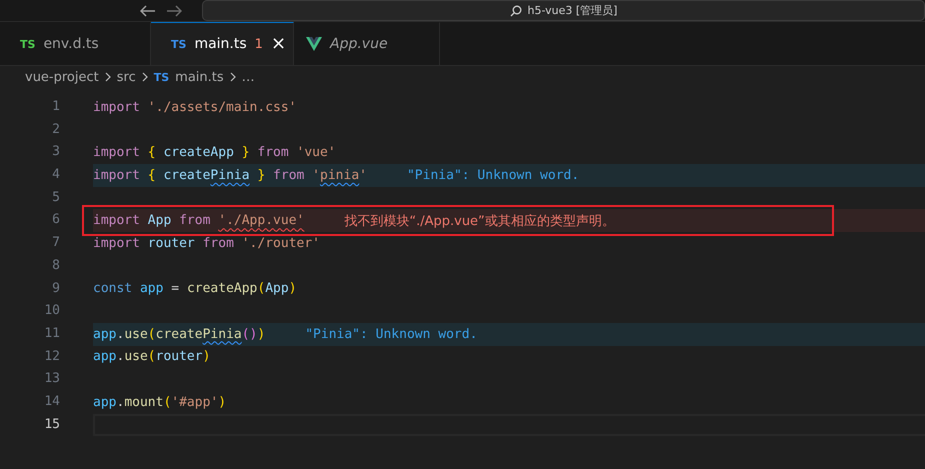 Image resolution: width=925 pixels, height=469 pixels. Describe the element at coordinates (51, 357) in the screenshot. I see `line-number: 12` at that location.